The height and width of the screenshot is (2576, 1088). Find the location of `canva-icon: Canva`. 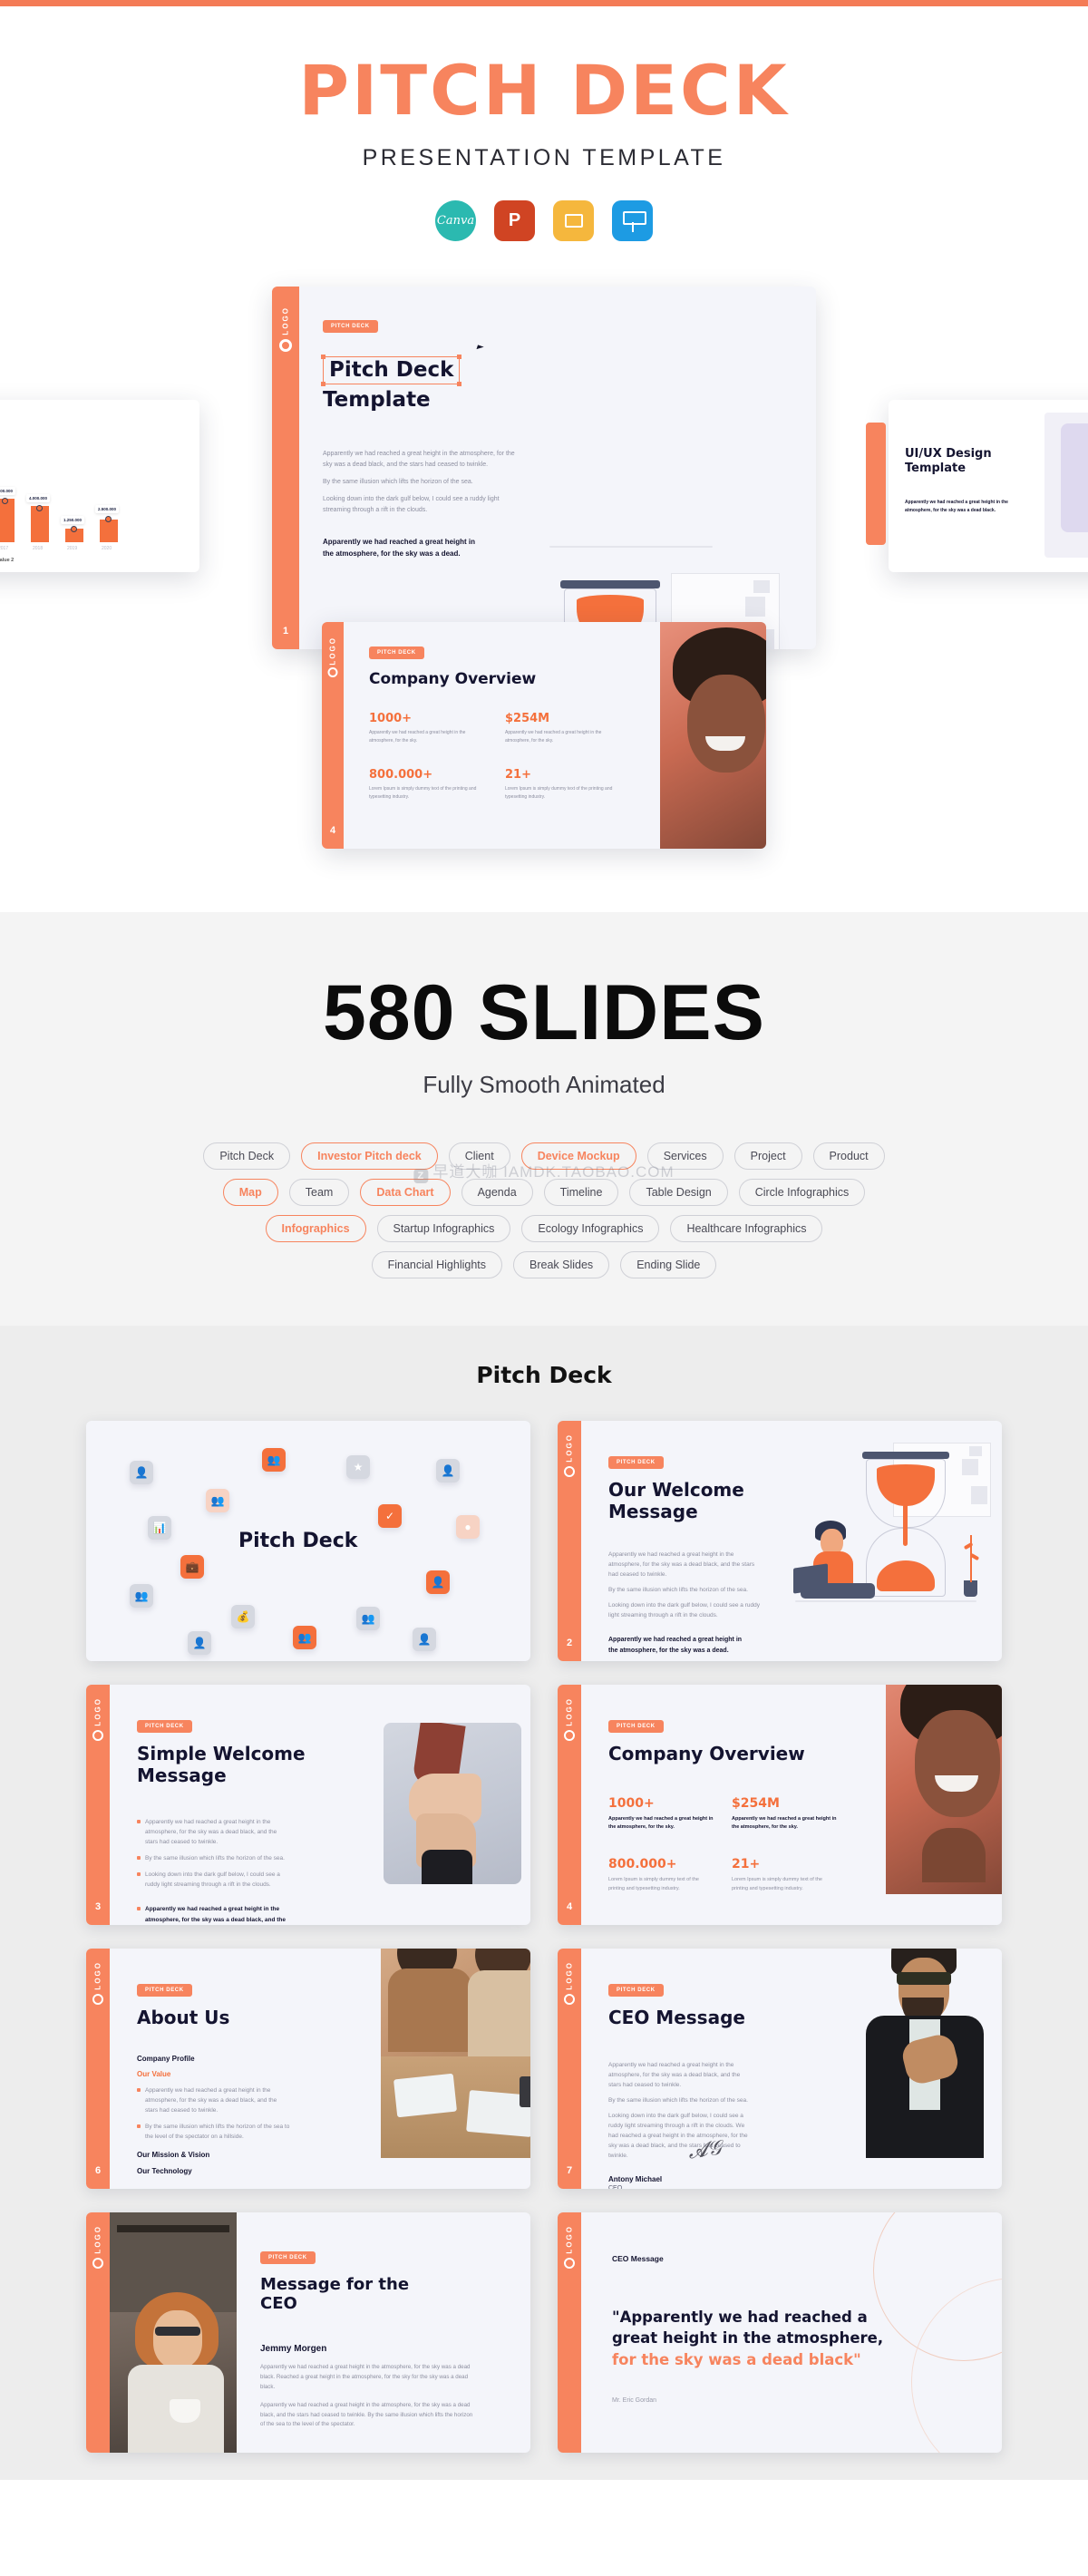

canva-icon: Canva is located at coordinates (455, 220).